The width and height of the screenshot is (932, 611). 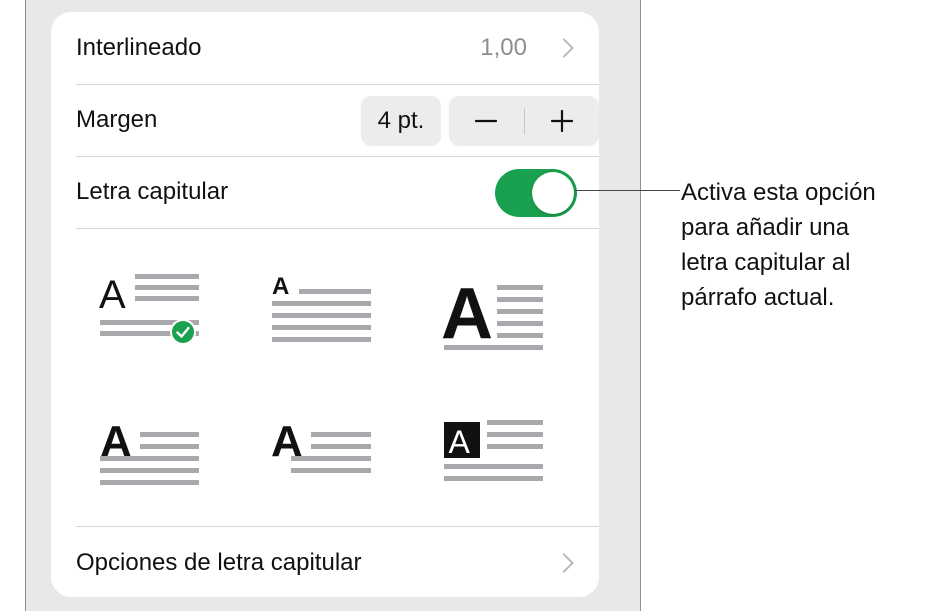 I want to click on drop-cap-options-label: Opciones de letra capitular, so click(x=219, y=562).